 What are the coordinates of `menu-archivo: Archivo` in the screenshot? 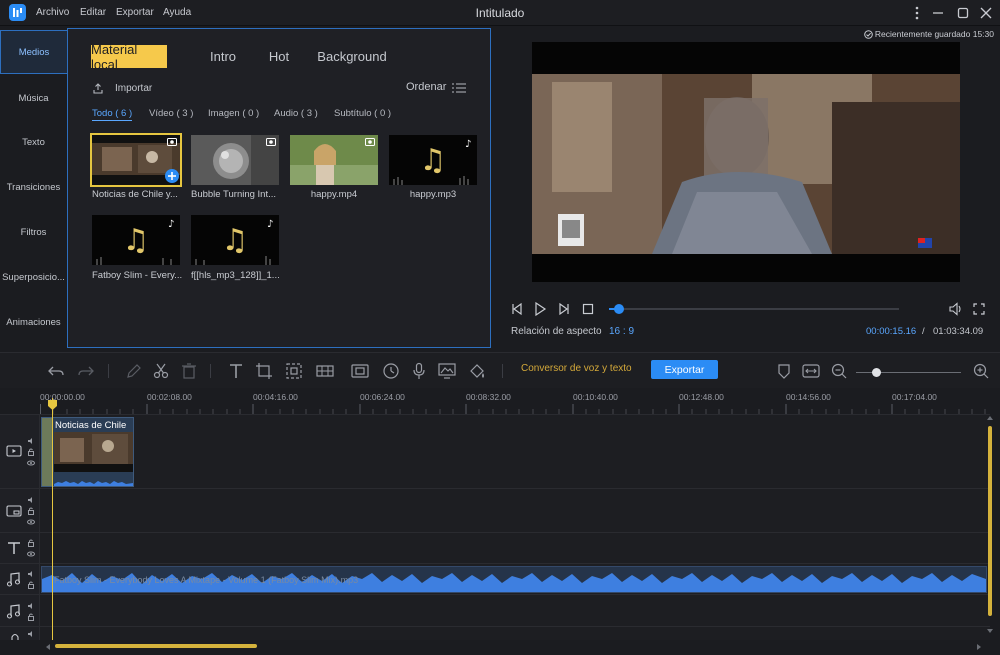 It's located at (52, 12).